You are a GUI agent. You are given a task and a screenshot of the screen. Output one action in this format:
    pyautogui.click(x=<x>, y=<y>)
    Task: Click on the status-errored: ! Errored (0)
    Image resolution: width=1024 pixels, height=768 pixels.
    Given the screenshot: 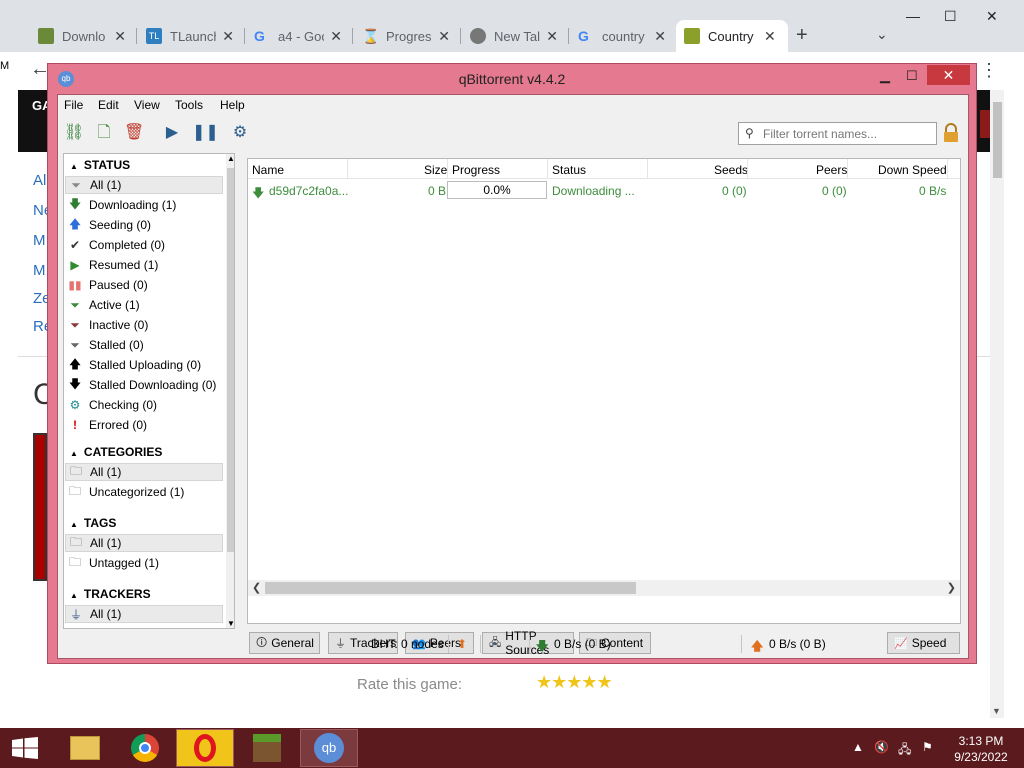 What is the action you would take?
    pyautogui.click(x=144, y=425)
    